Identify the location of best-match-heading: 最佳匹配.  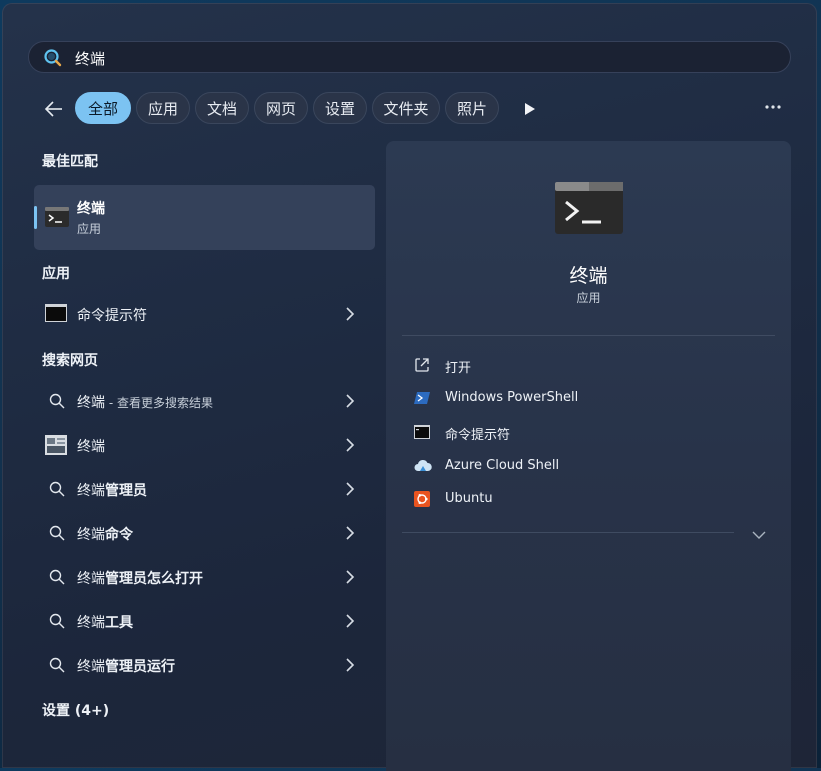
(70, 162).